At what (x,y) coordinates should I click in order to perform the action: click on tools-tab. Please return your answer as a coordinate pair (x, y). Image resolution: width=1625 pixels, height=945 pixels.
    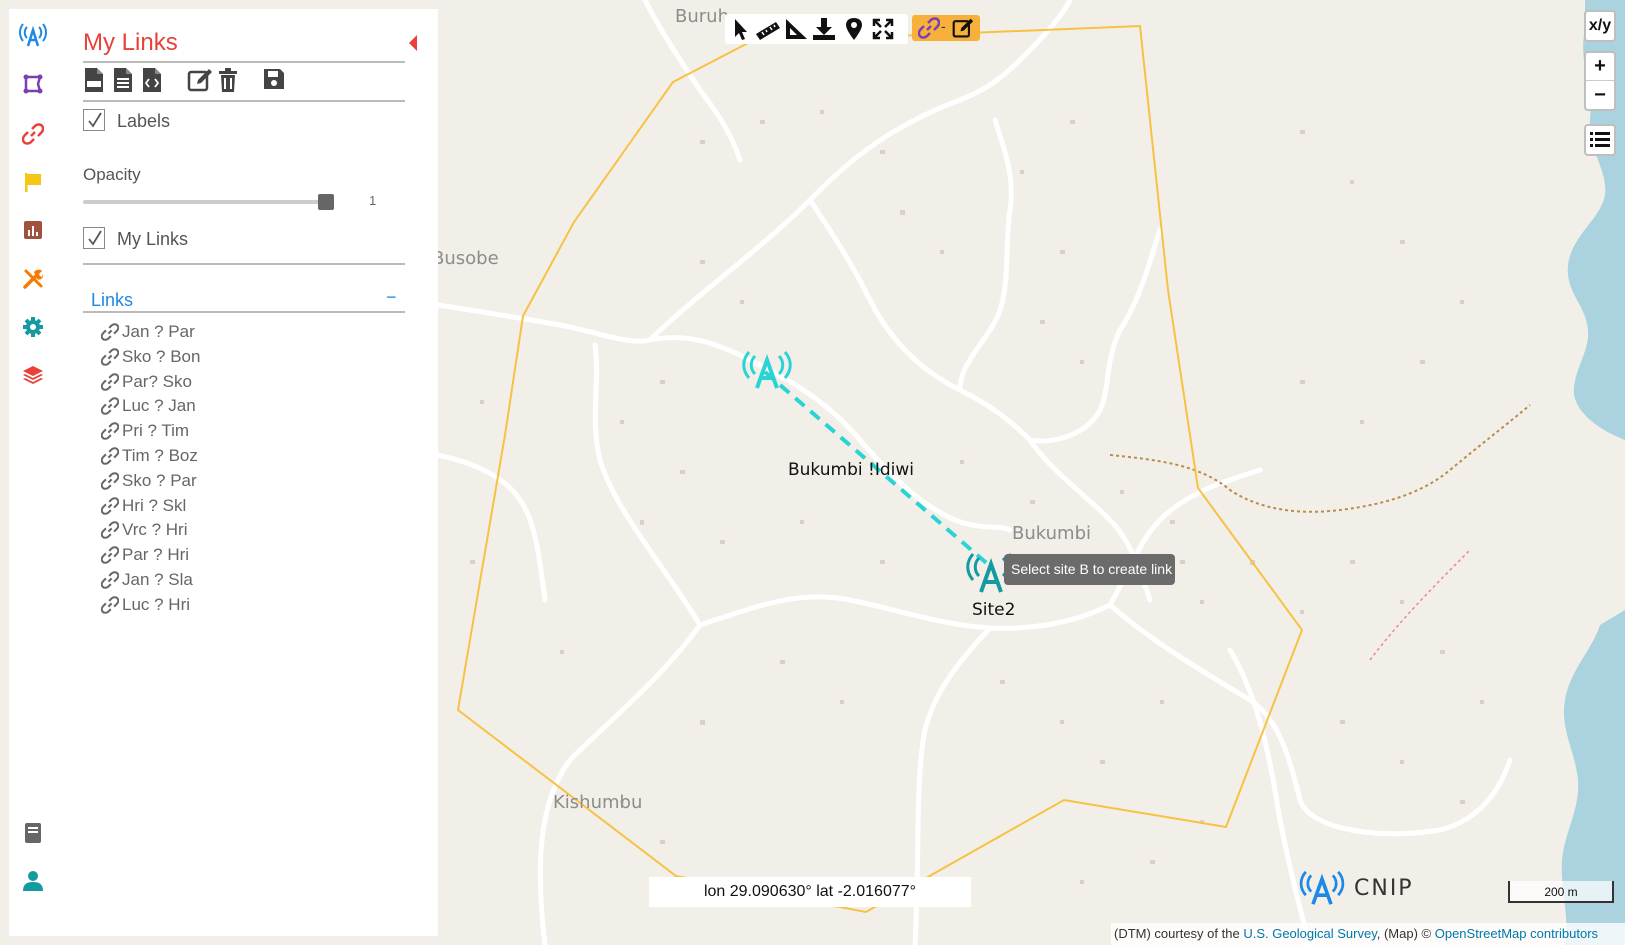
    Looking at the image, I should click on (33, 279).